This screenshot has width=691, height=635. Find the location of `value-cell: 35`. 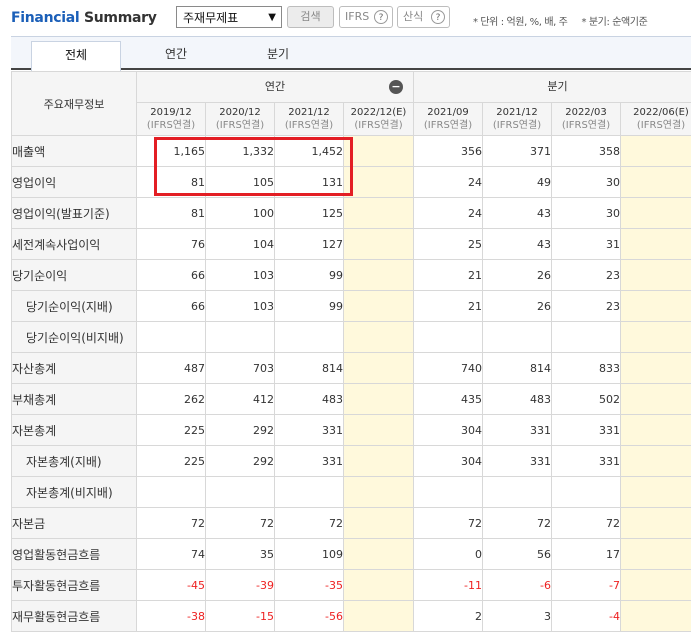

value-cell: 35 is located at coordinates (240, 554).